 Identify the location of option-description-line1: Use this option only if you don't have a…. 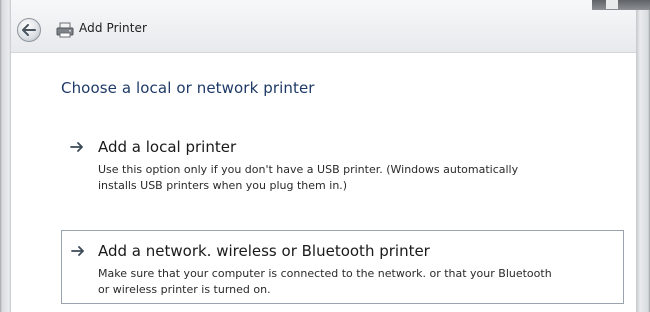
(308, 169).